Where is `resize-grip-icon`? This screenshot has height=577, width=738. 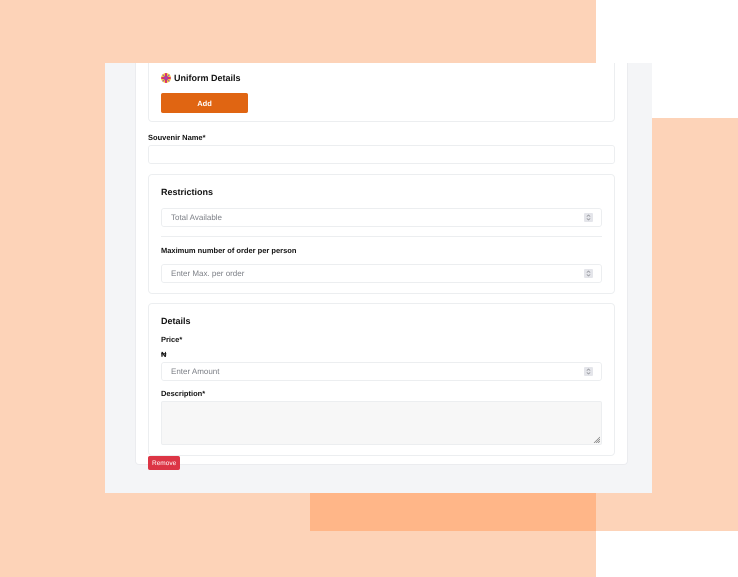 resize-grip-icon is located at coordinates (596, 439).